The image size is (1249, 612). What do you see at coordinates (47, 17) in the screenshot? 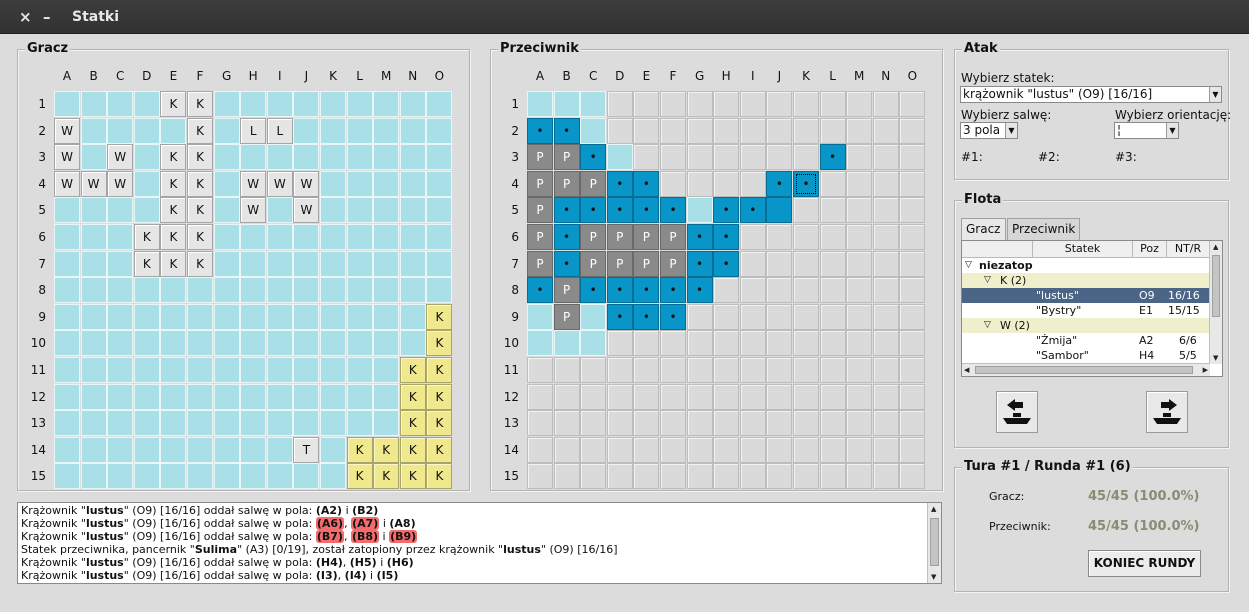
I see `minimize-icon: –` at bounding box center [47, 17].